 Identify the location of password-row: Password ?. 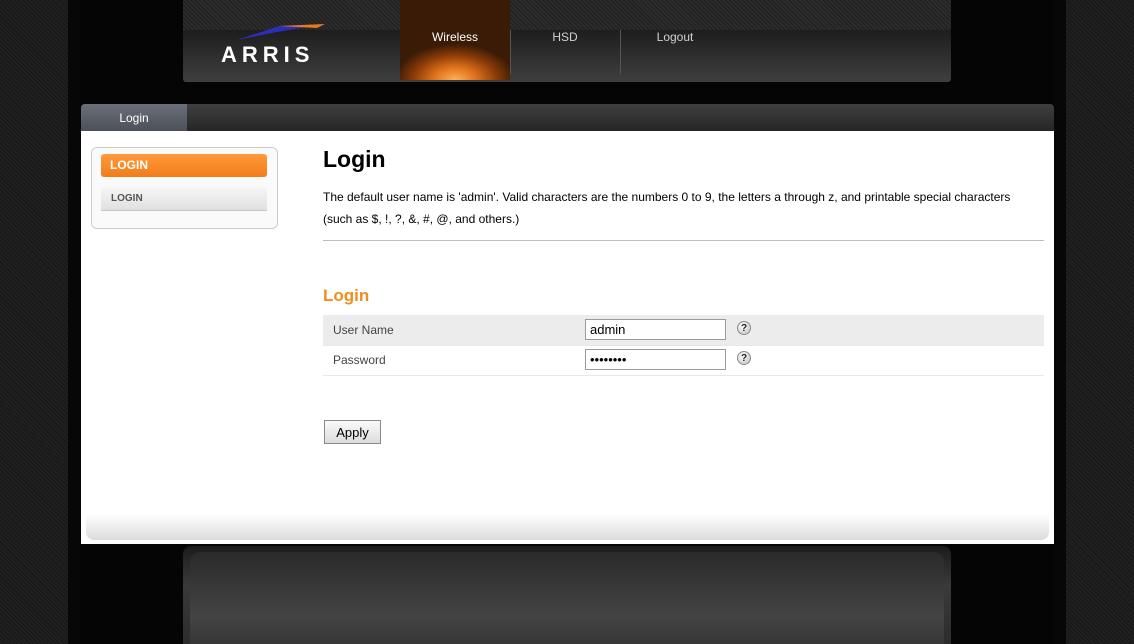
(683, 360).